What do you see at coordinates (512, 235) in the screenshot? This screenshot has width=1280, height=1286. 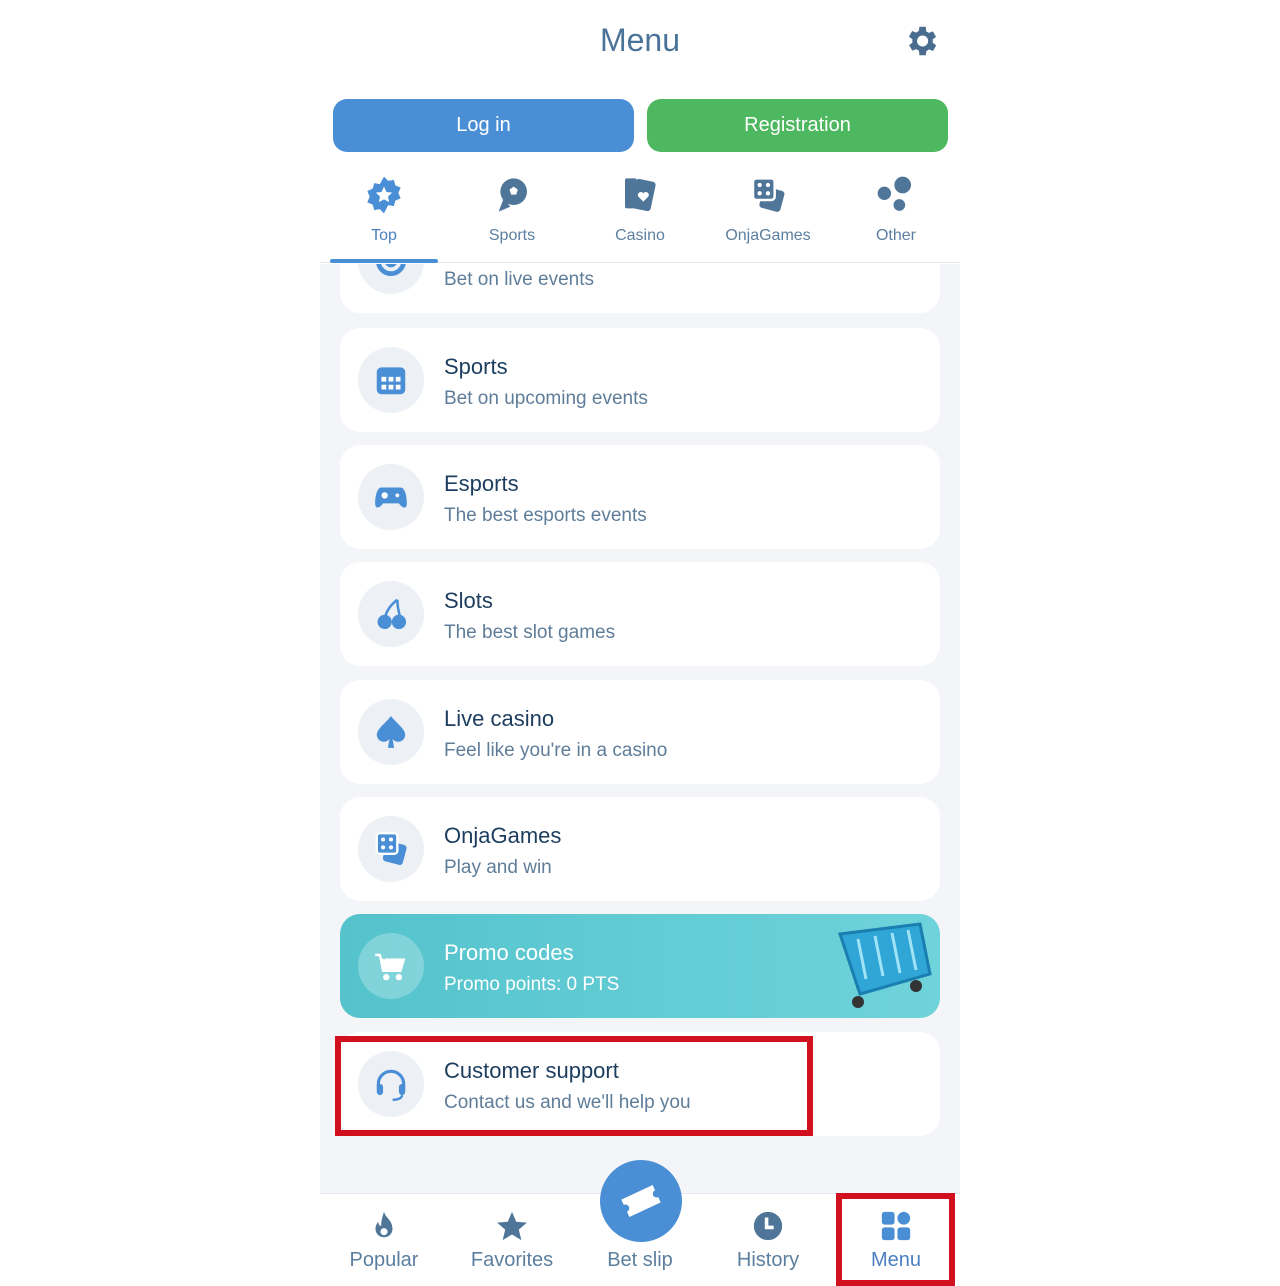 I see `tab-label: Sports` at bounding box center [512, 235].